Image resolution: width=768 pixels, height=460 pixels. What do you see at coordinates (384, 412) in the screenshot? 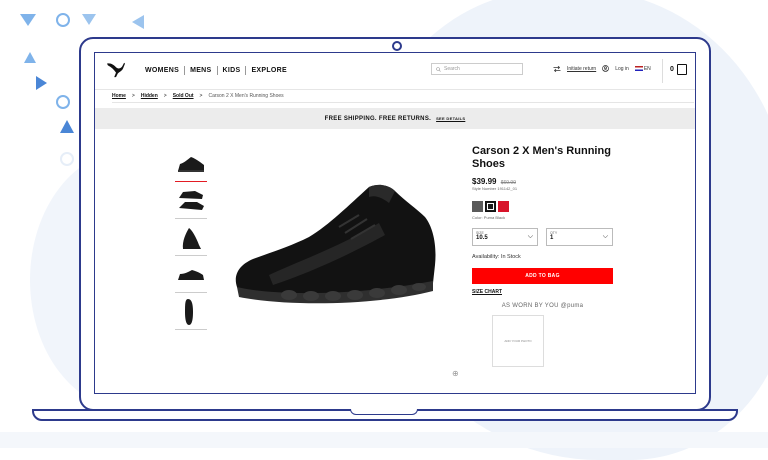
I see `laptop-notch` at bounding box center [384, 412].